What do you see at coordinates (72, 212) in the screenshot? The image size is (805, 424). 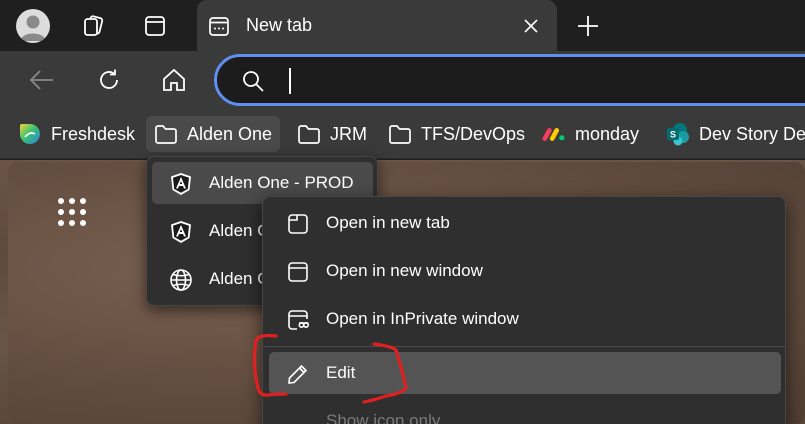 I see `app-launcher-icon` at bounding box center [72, 212].